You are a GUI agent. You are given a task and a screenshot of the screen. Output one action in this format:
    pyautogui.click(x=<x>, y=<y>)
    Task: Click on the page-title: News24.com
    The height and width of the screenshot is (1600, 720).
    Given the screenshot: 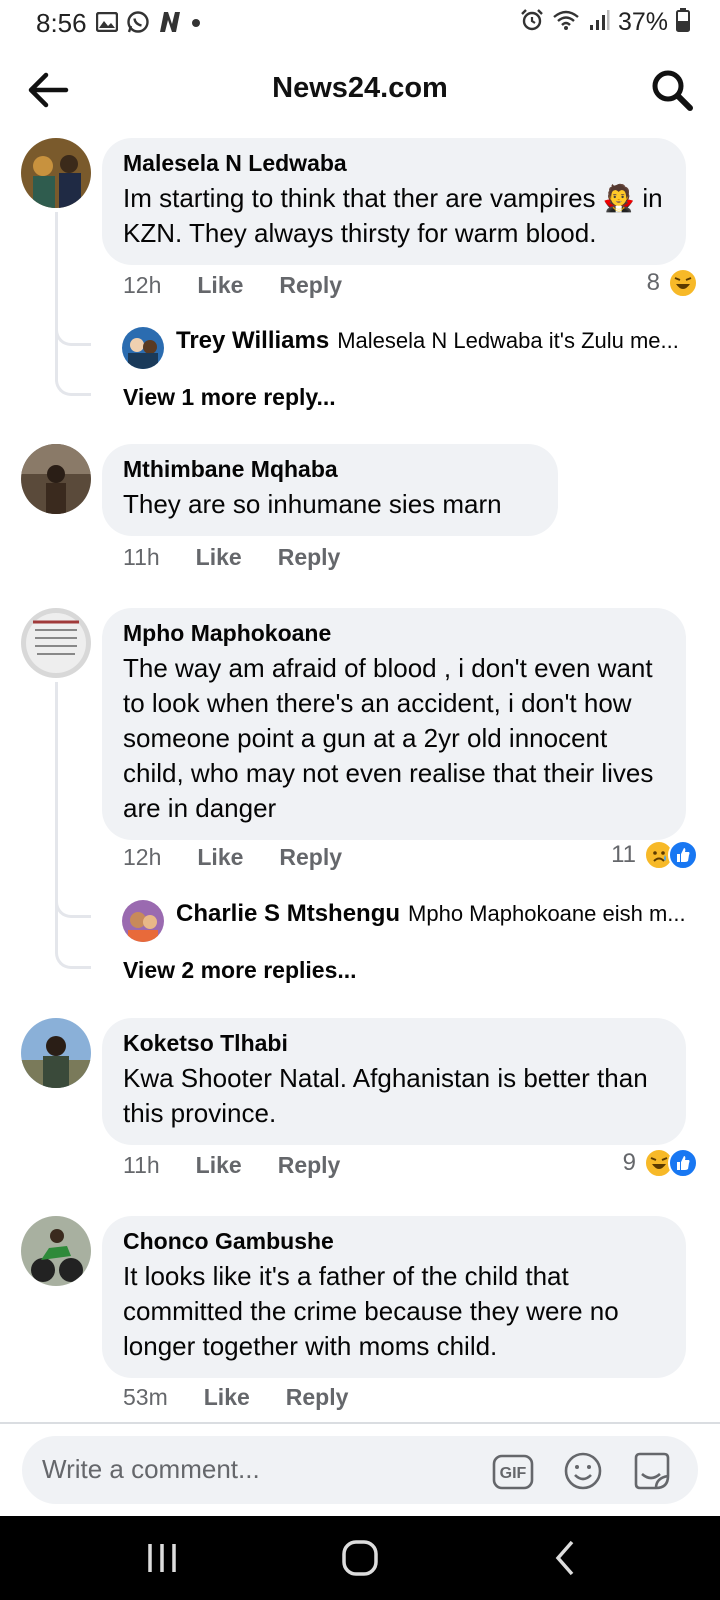 What is the action you would take?
    pyautogui.click(x=360, y=88)
    